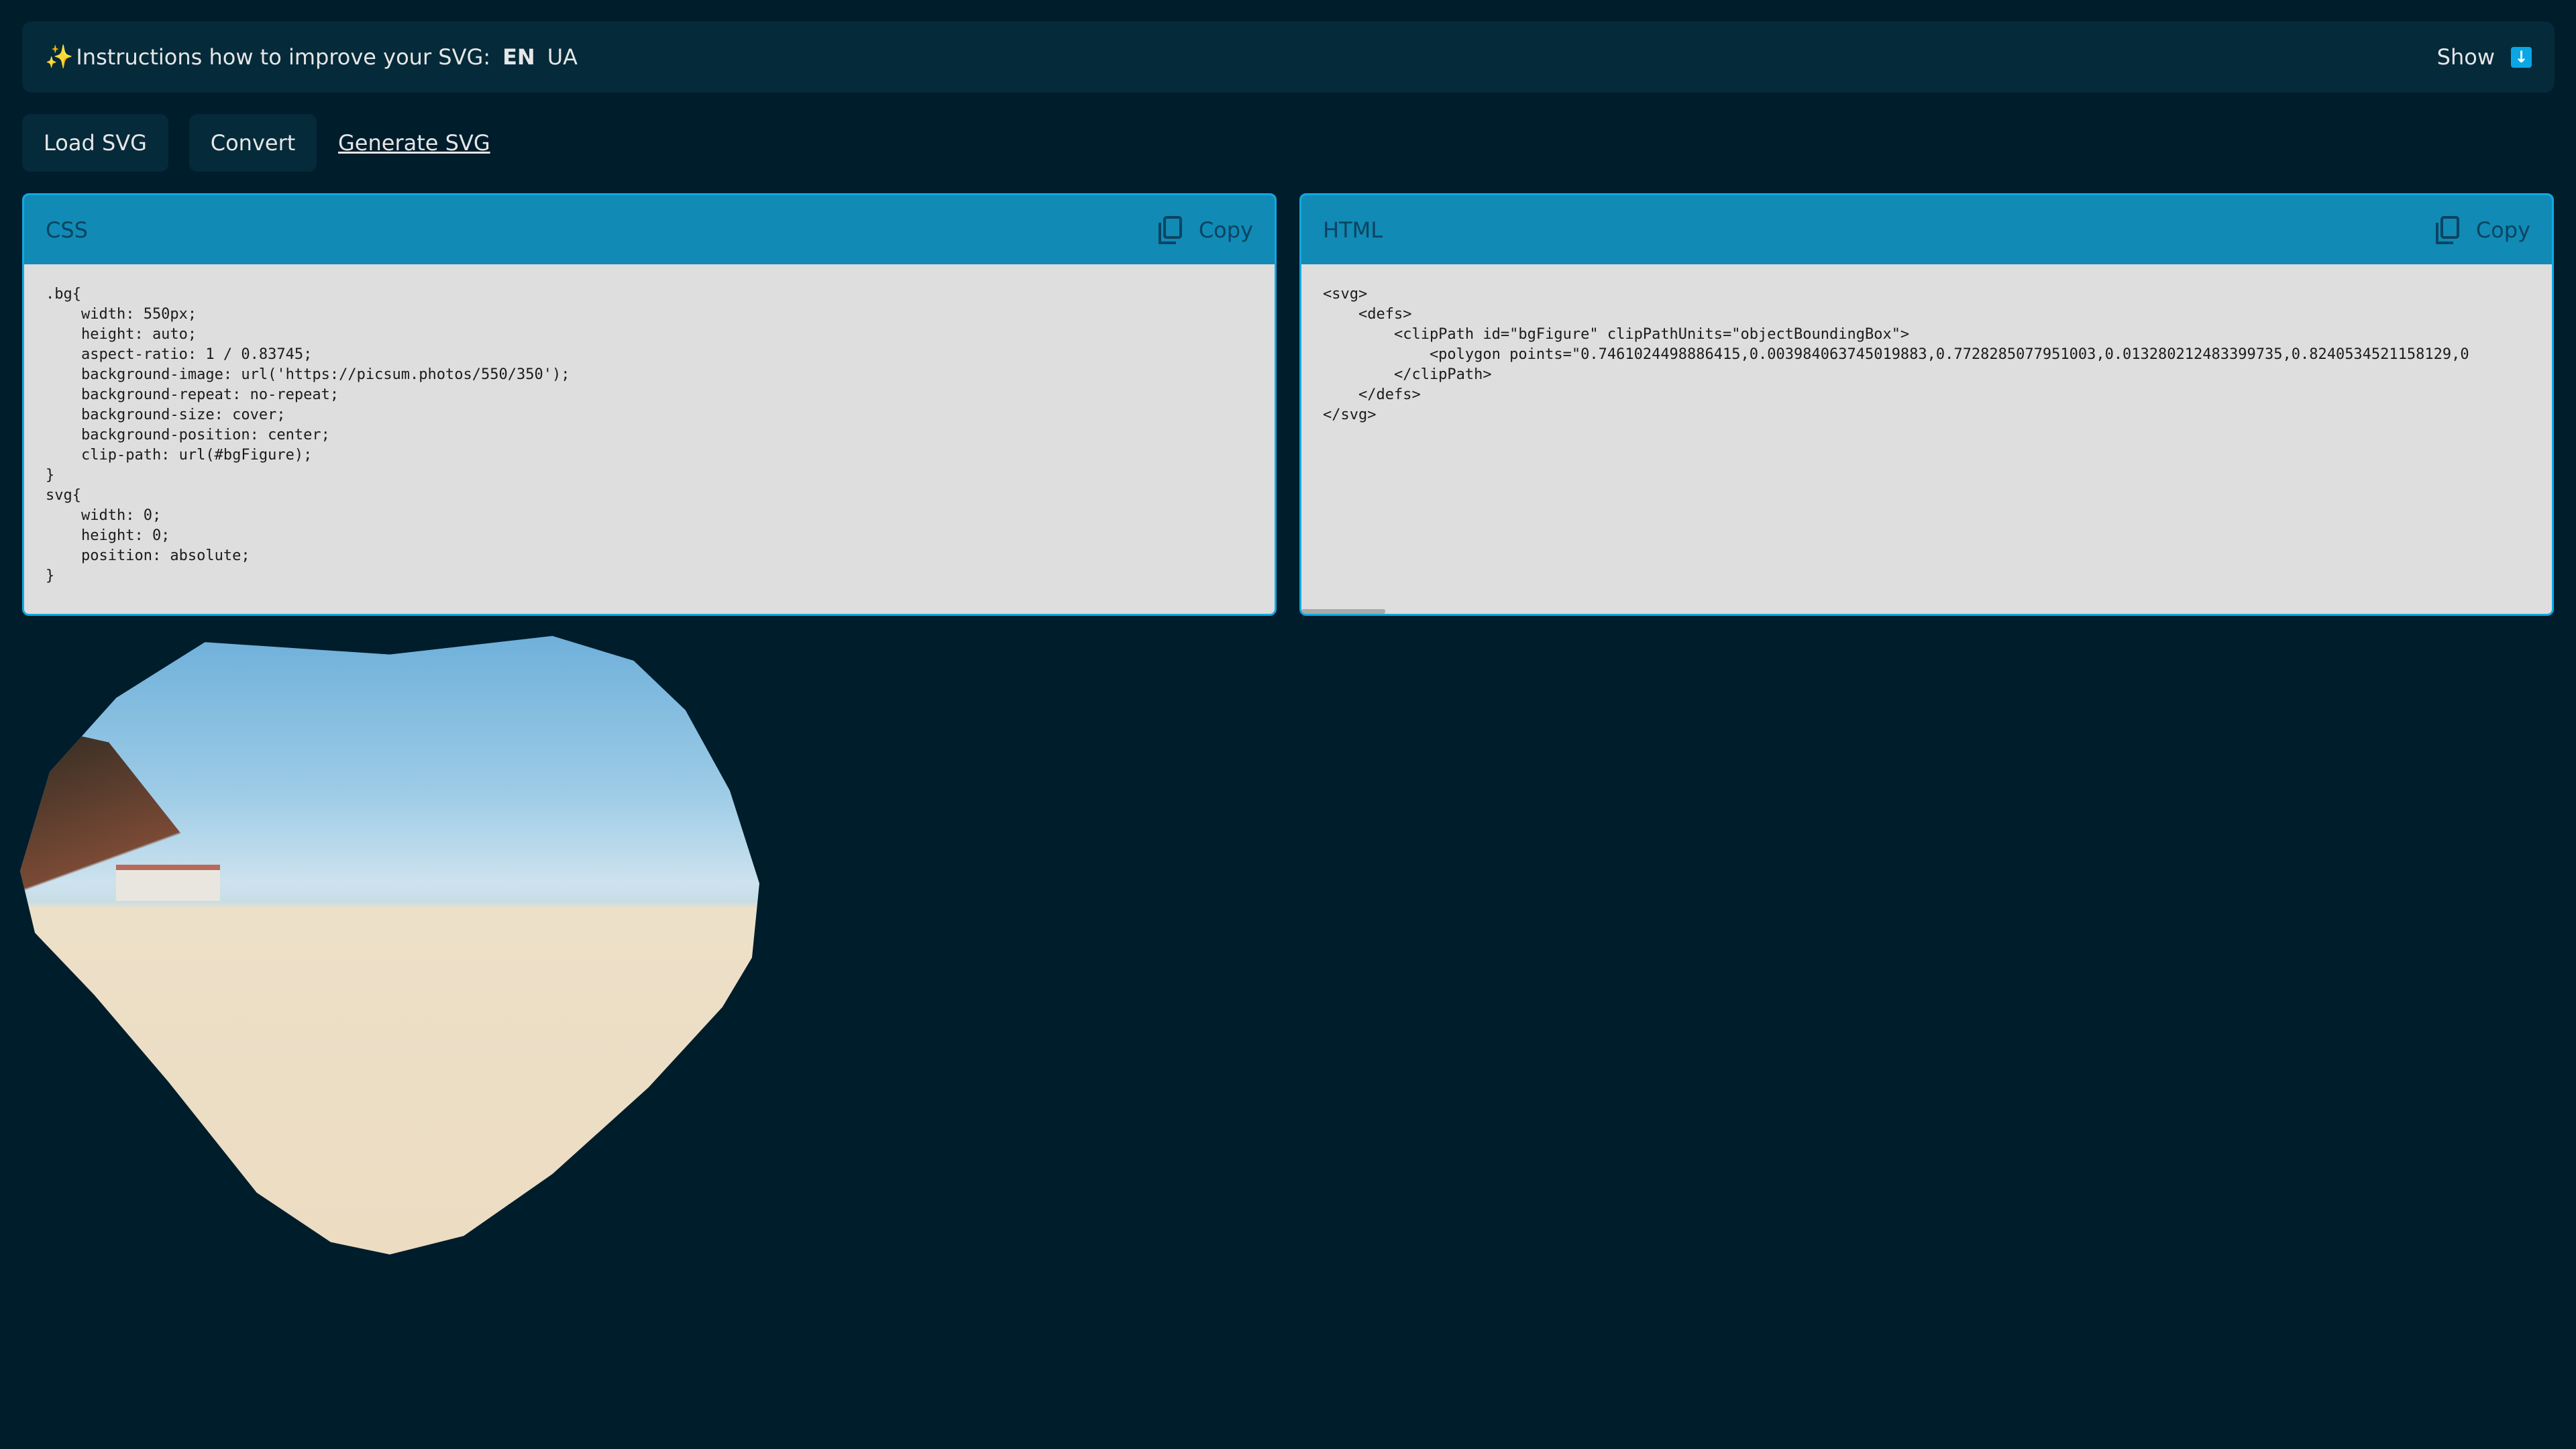 The width and height of the screenshot is (2576, 1449). What do you see at coordinates (1926, 229) in the screenshot?
I see `html-panel-header: HTML Copy` at bounding box center [1926, 229].